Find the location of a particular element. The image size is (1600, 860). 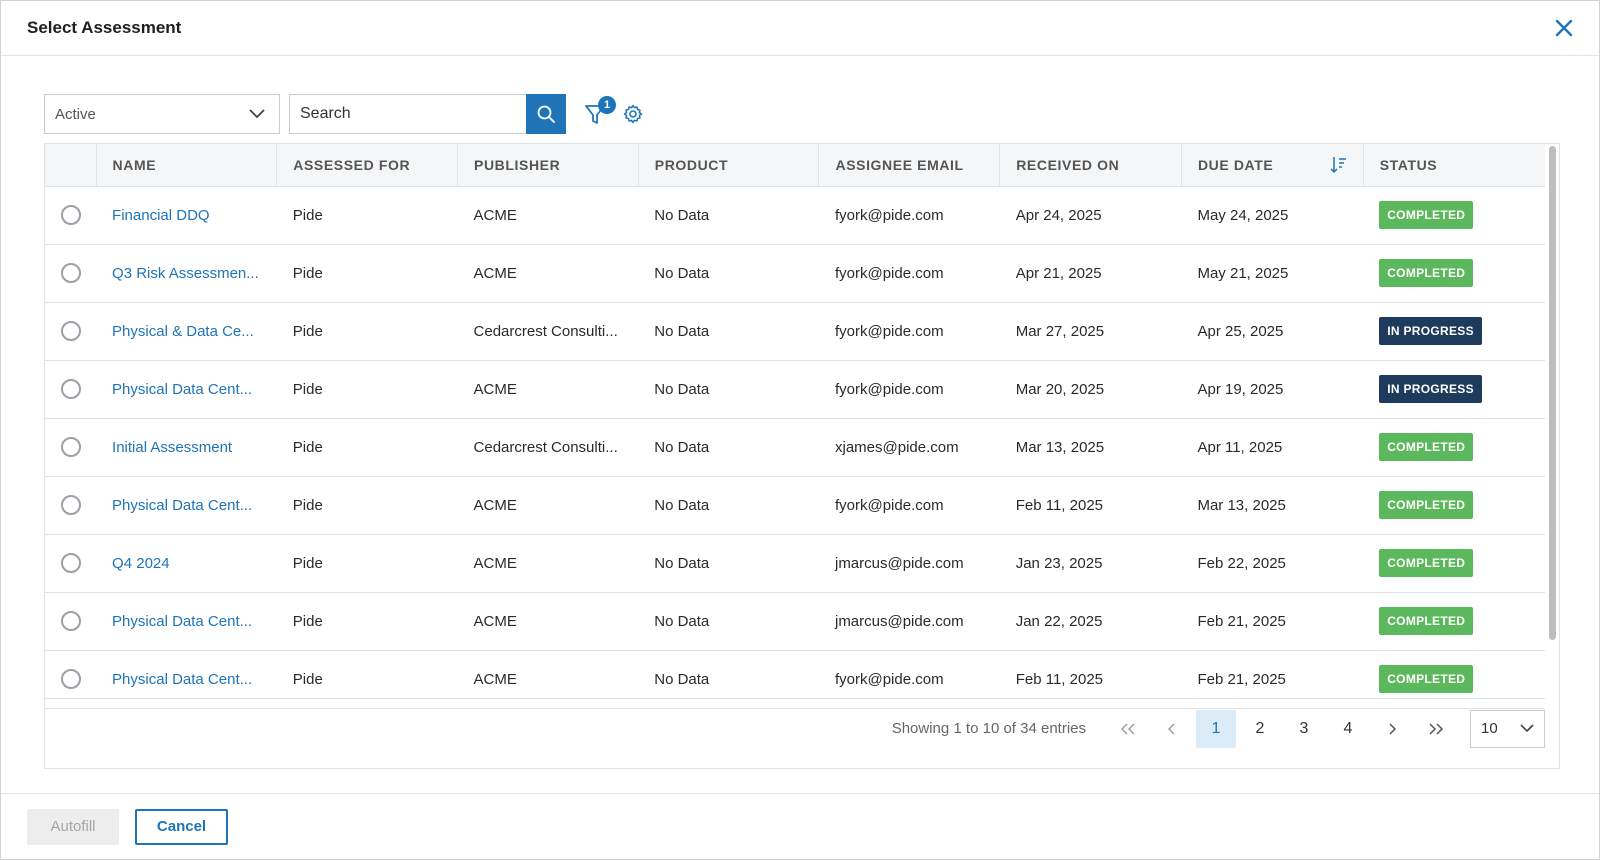

double-chevron-left-icon is located at coordinates (1127, 728).